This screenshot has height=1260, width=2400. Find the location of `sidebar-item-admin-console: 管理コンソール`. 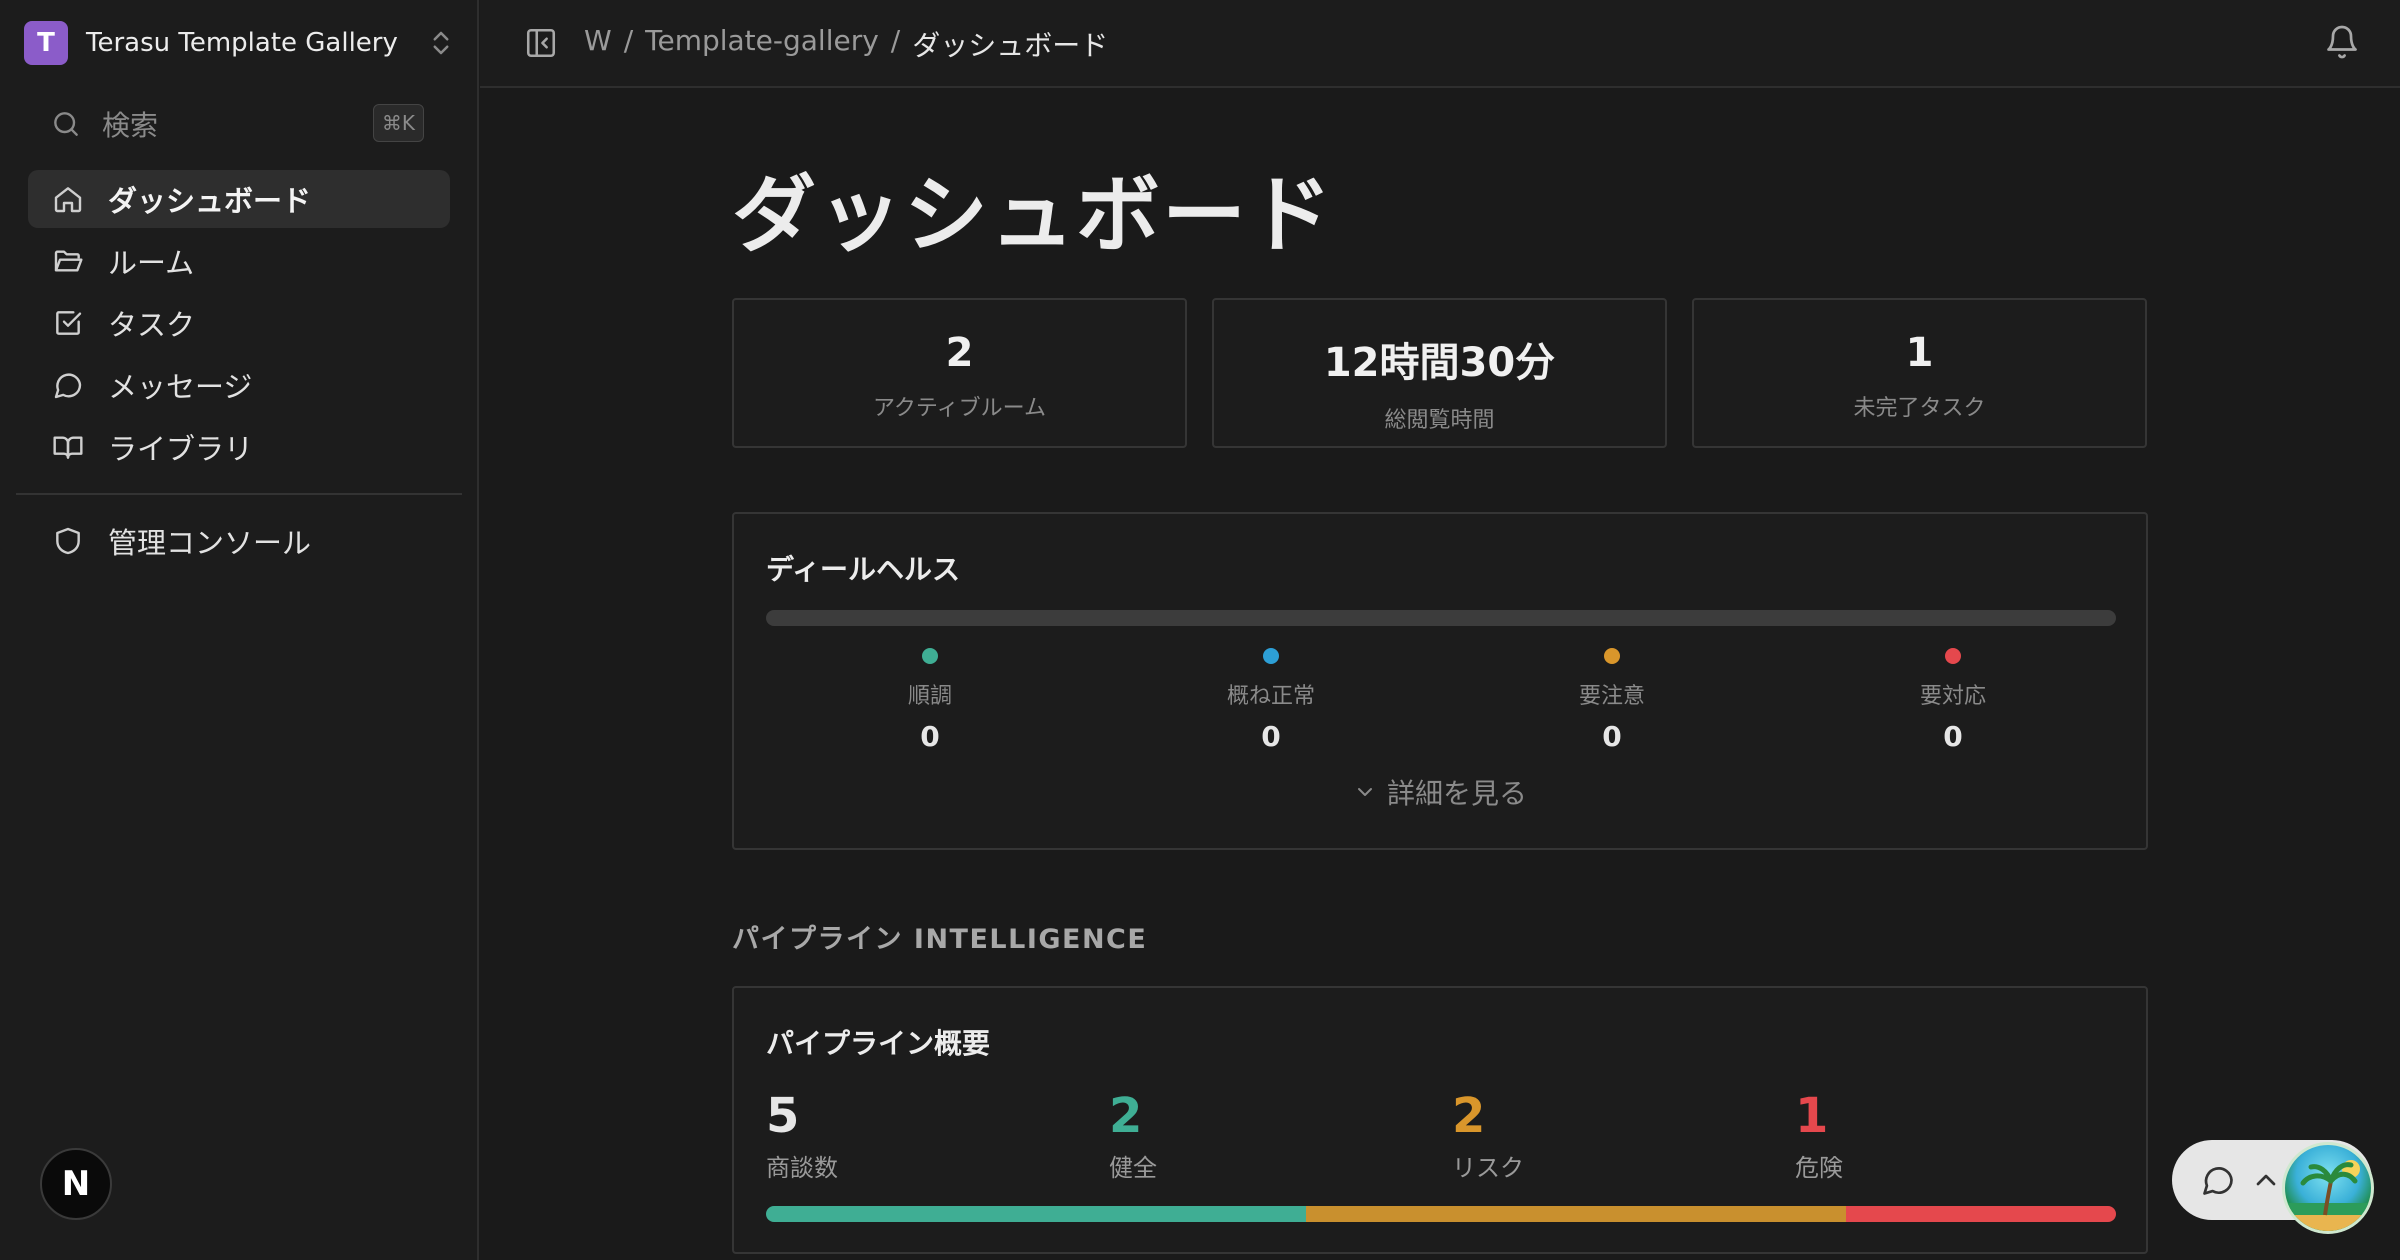

sidebar-item-admin-console: 管理コンソール is located at coordinates (239, 541).